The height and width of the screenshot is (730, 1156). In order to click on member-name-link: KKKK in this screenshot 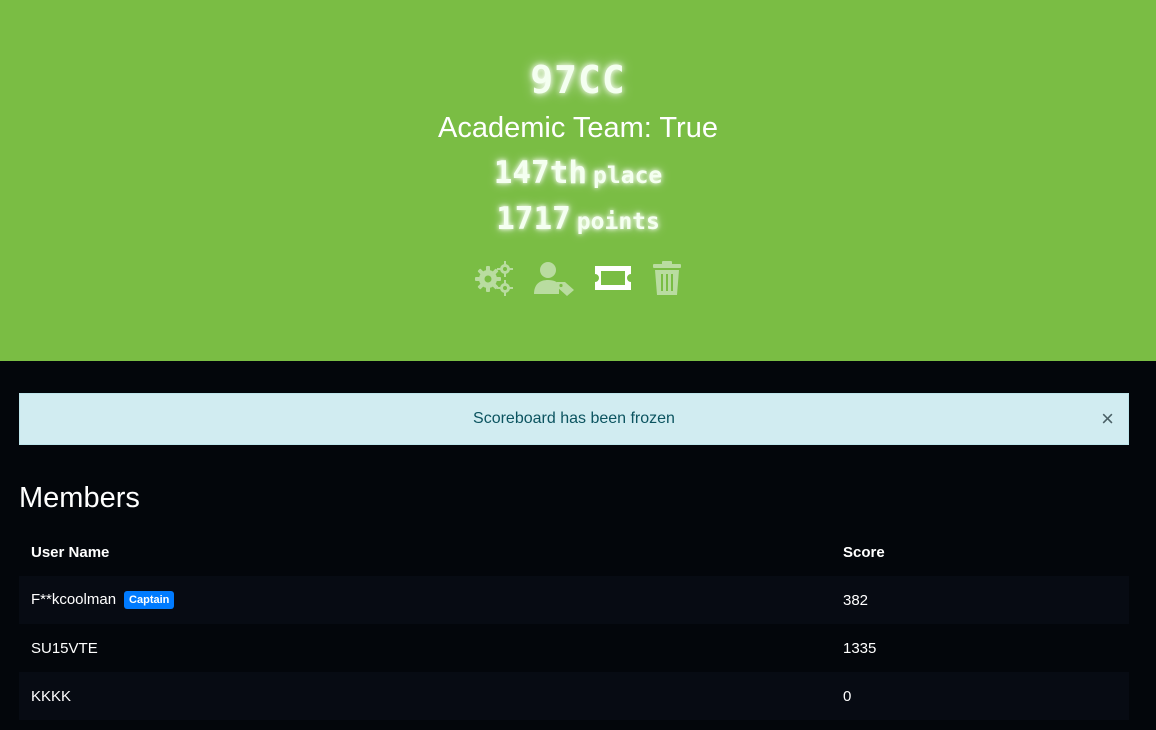, I will do `click(51, 696)`.